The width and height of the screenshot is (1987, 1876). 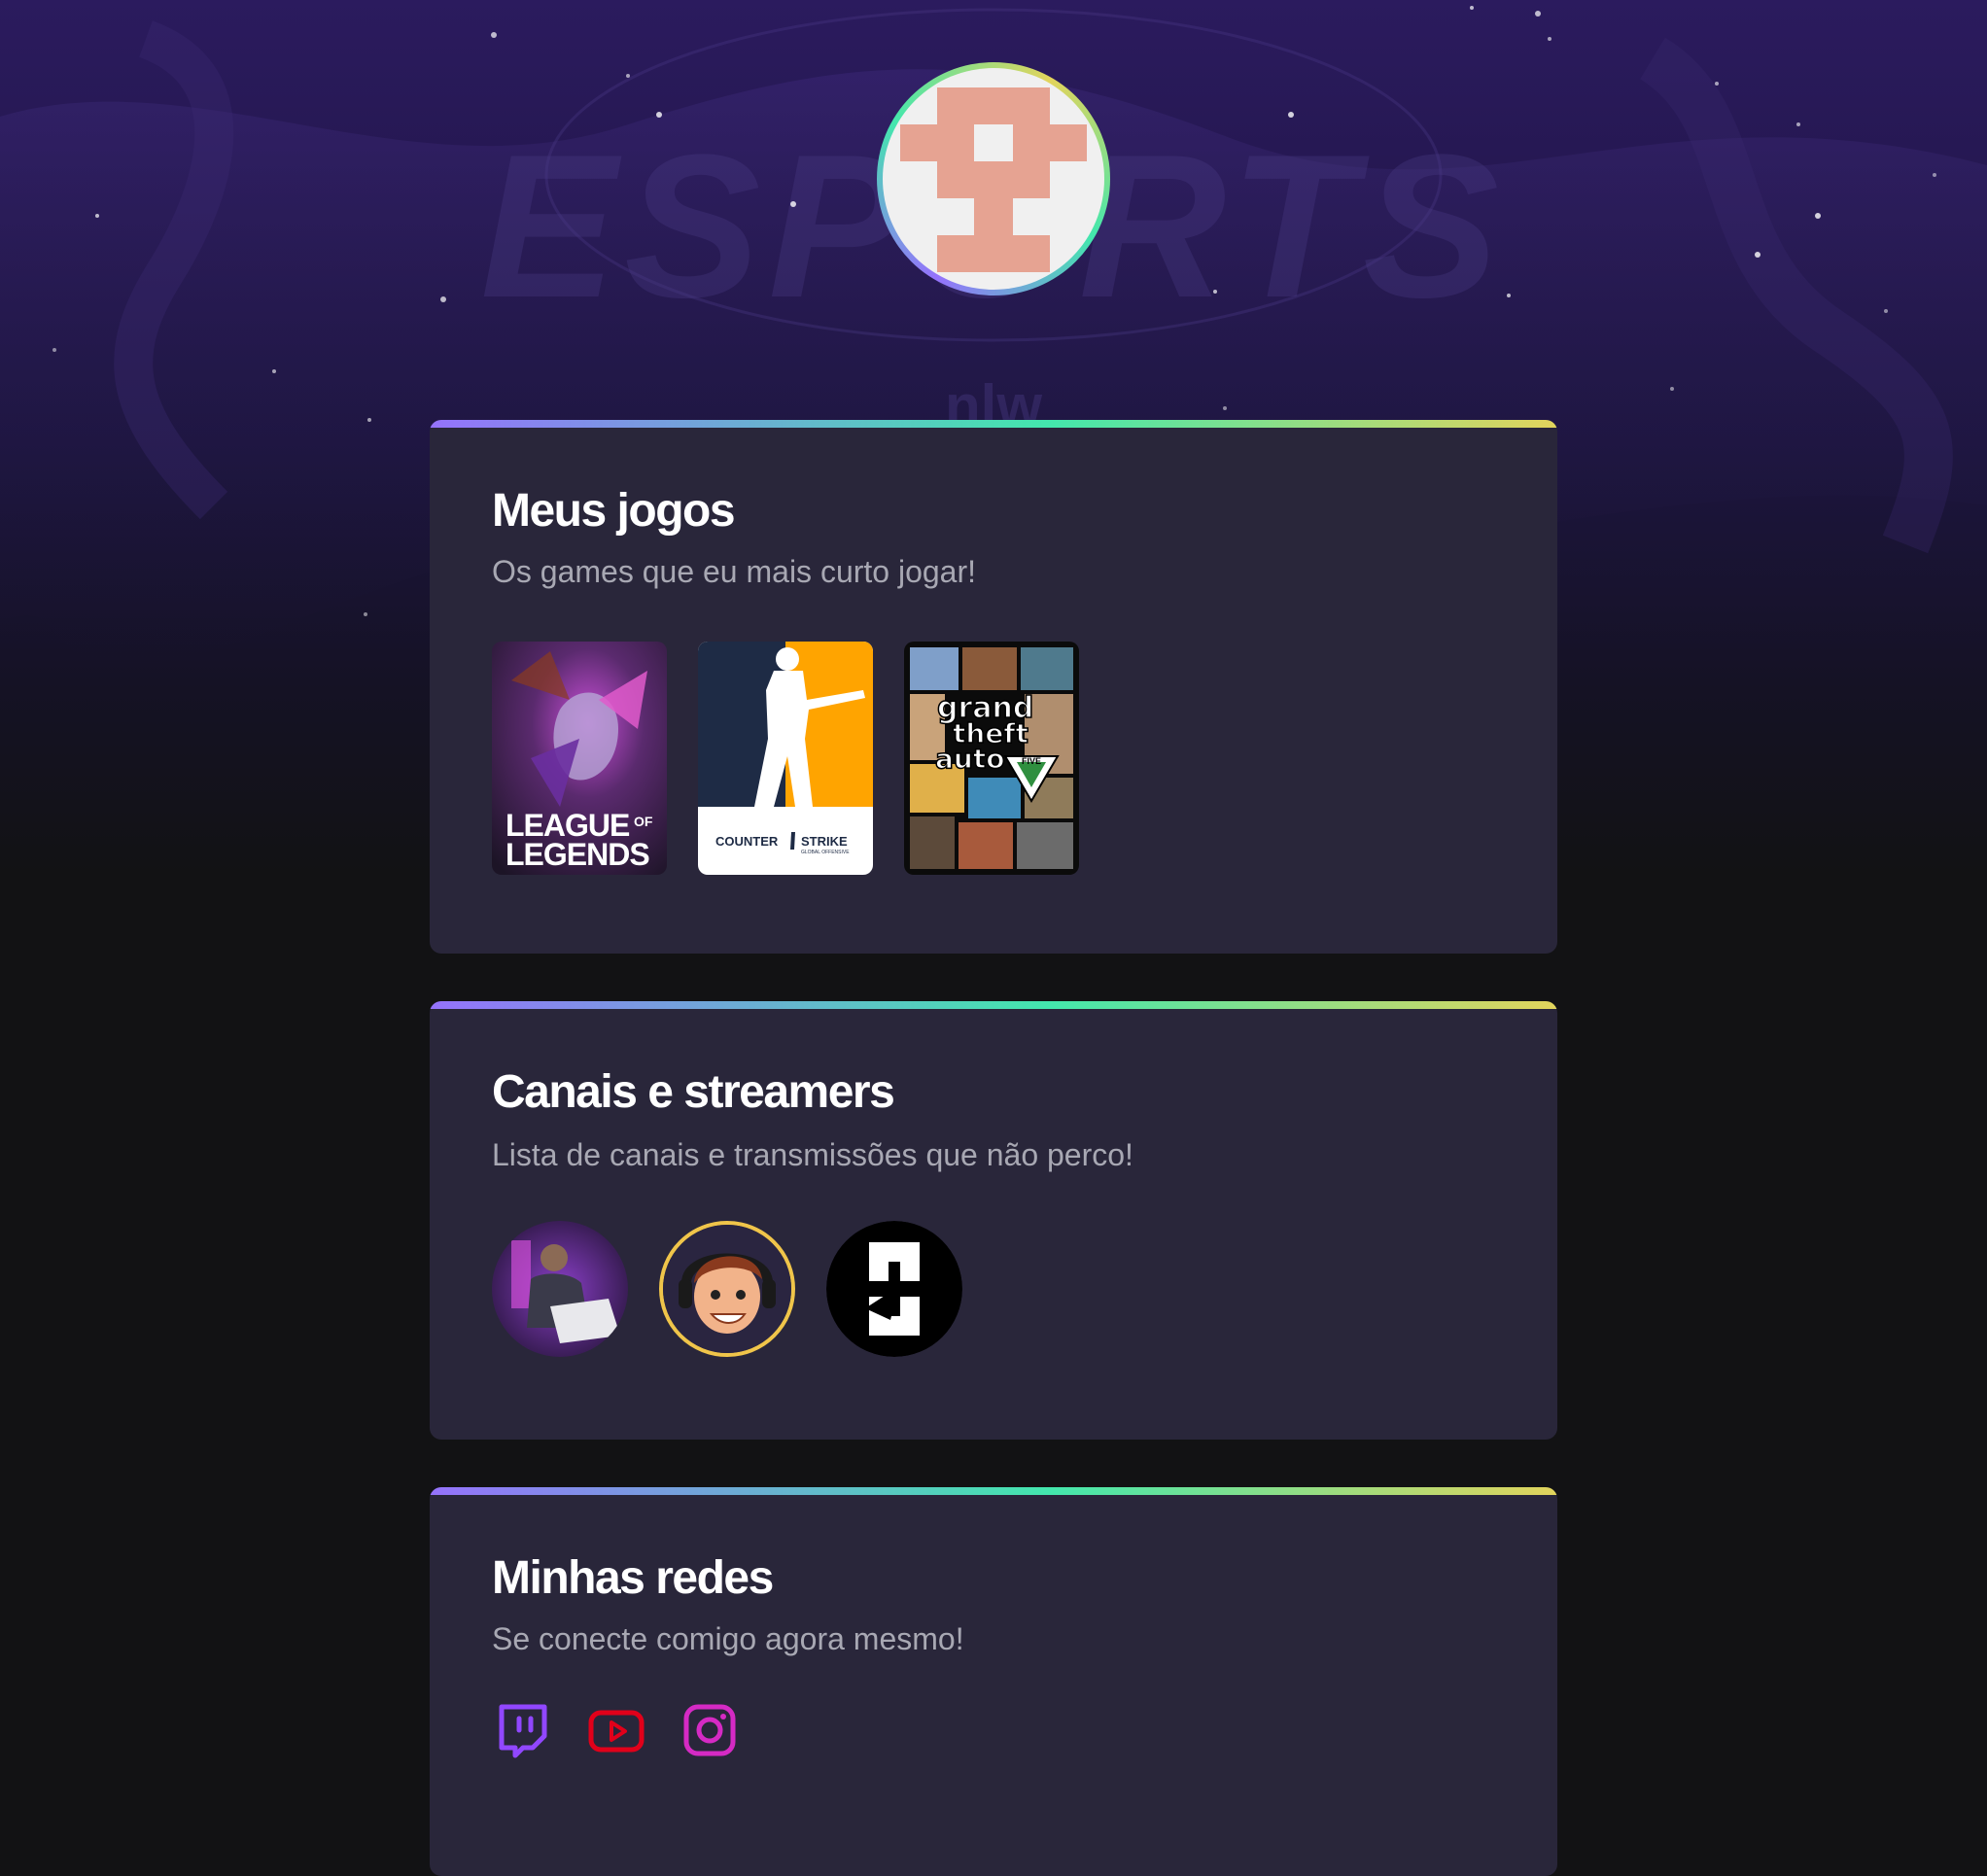 What do you see at coordinates (614, 511) in the screenshot?
I see `section-title: Meus jogos` at bounding box center [614, 511].